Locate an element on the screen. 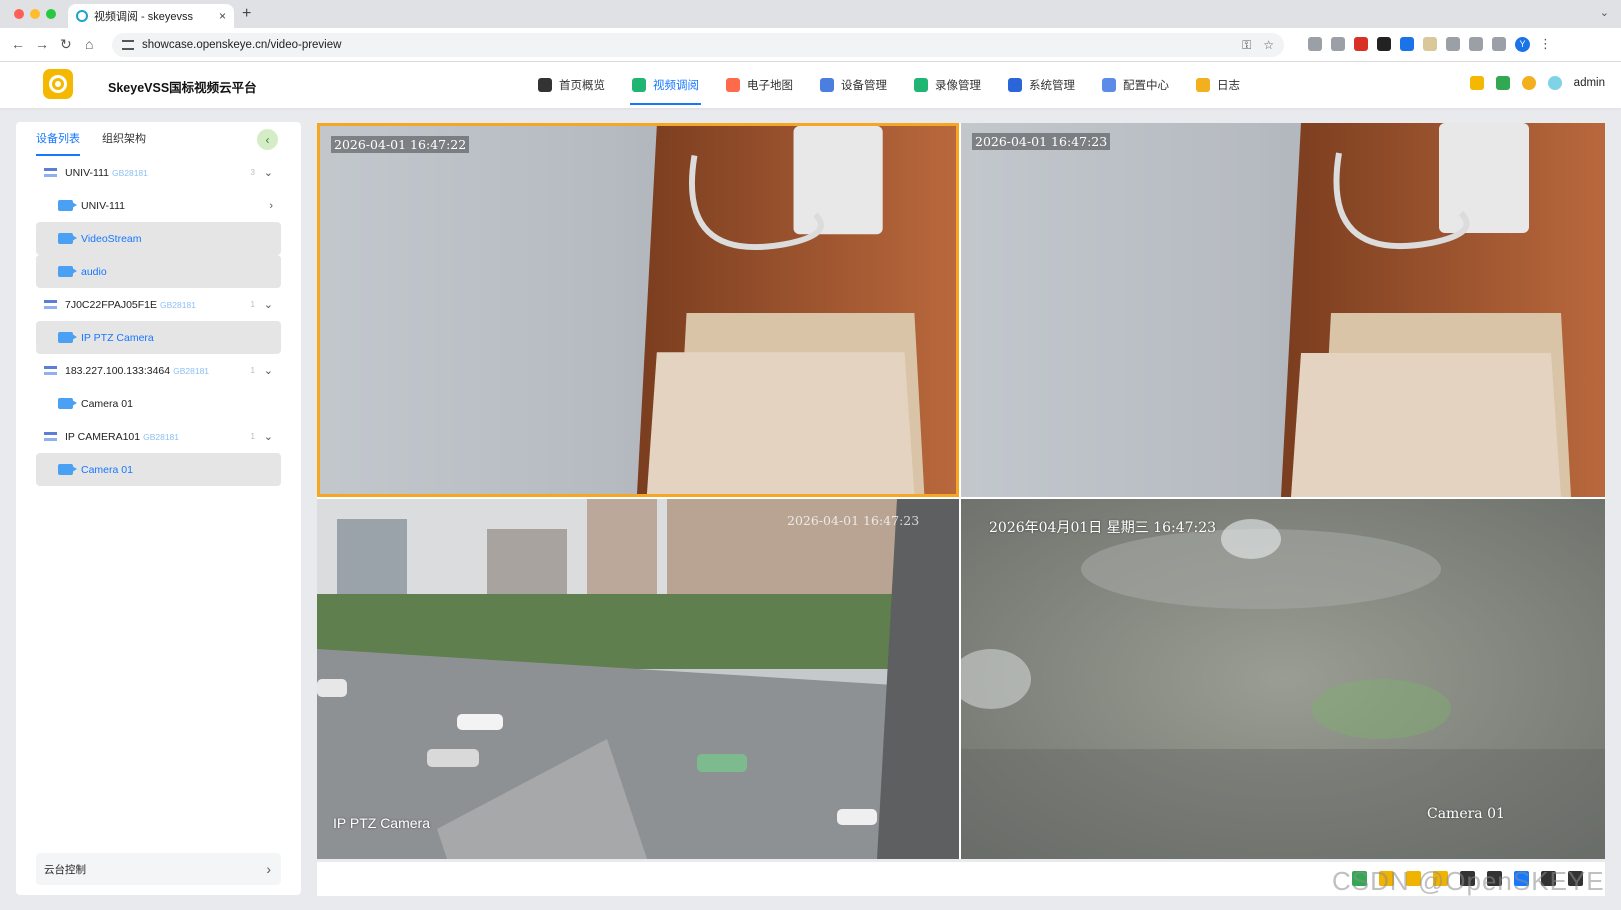  header-tools: admin is located at coordinates (1537, 83).